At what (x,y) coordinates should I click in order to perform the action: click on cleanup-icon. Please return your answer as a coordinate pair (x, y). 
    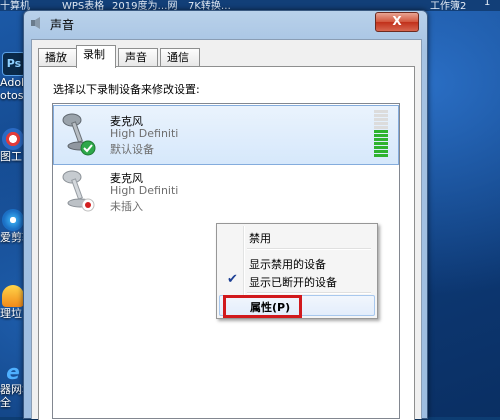
    Looking at the image, I should click on (13, 296).